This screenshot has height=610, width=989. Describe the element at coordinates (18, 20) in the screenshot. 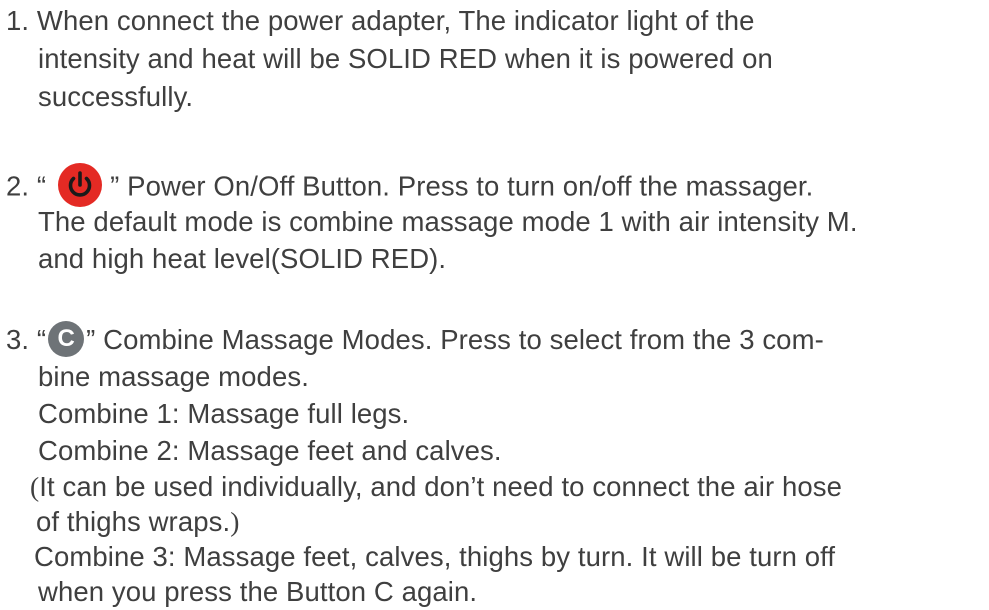

I see `item-1-number: 1.` at that location.